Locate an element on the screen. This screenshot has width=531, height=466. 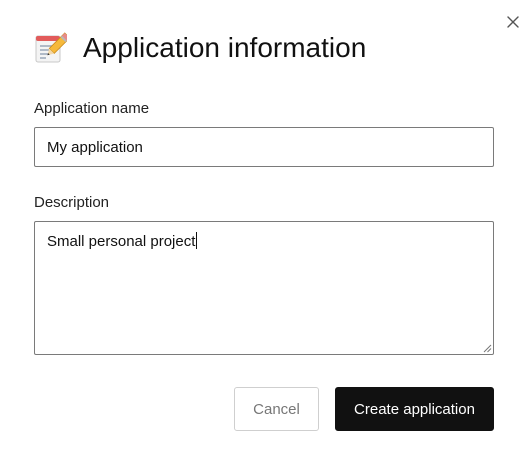
create-application-button: Create application is located at coordinates (414, 409).